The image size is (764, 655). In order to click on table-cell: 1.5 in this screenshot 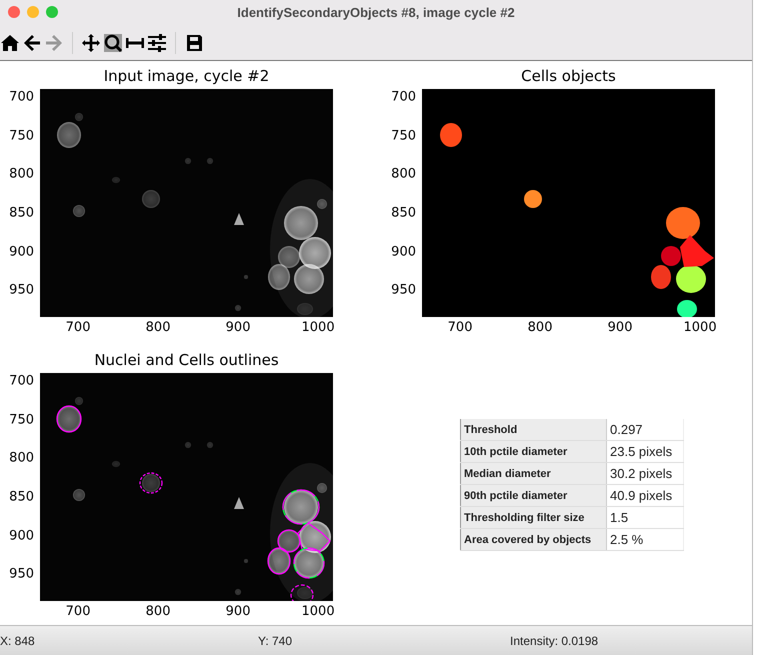, I will do `click(645, 517)`.